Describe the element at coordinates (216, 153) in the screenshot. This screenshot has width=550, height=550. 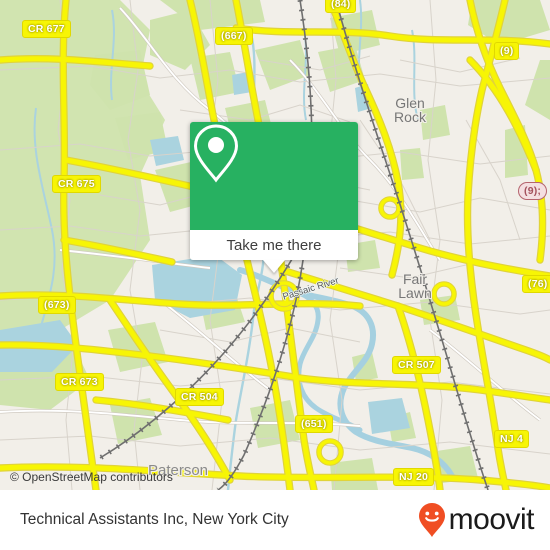
I see `location-pin-icon` at that location.